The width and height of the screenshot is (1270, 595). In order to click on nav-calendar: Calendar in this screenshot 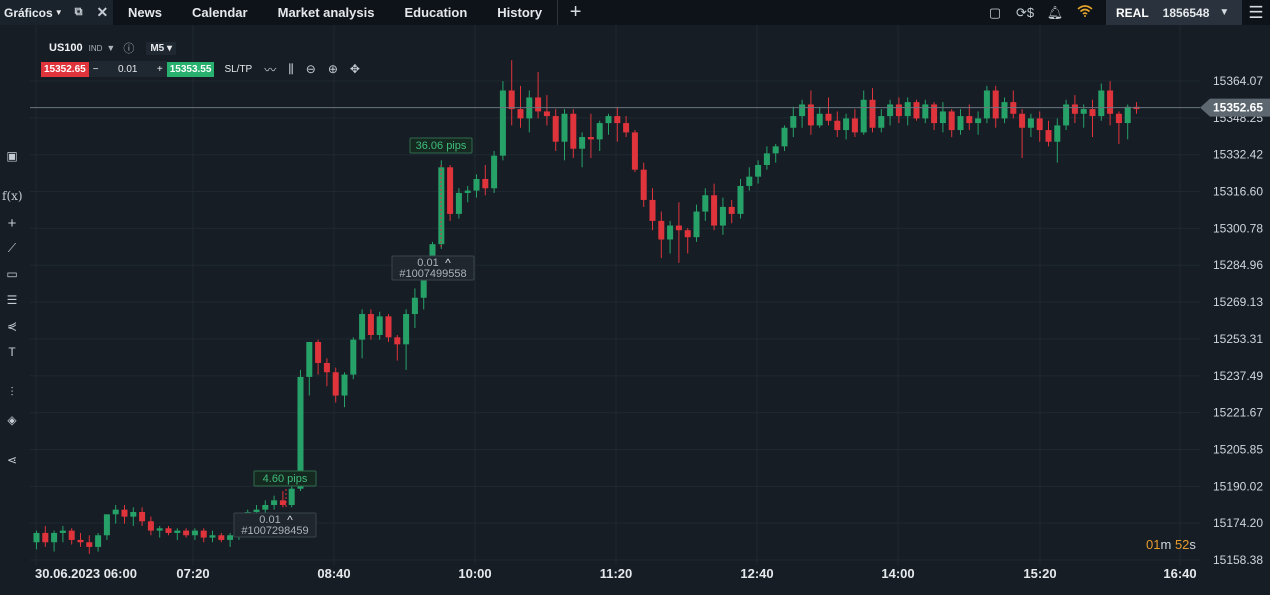, I will do `click(220, 12)`.